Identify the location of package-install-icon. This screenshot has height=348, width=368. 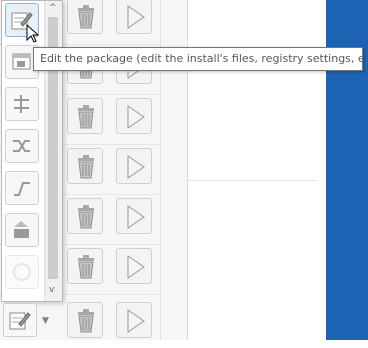
(21, 229).